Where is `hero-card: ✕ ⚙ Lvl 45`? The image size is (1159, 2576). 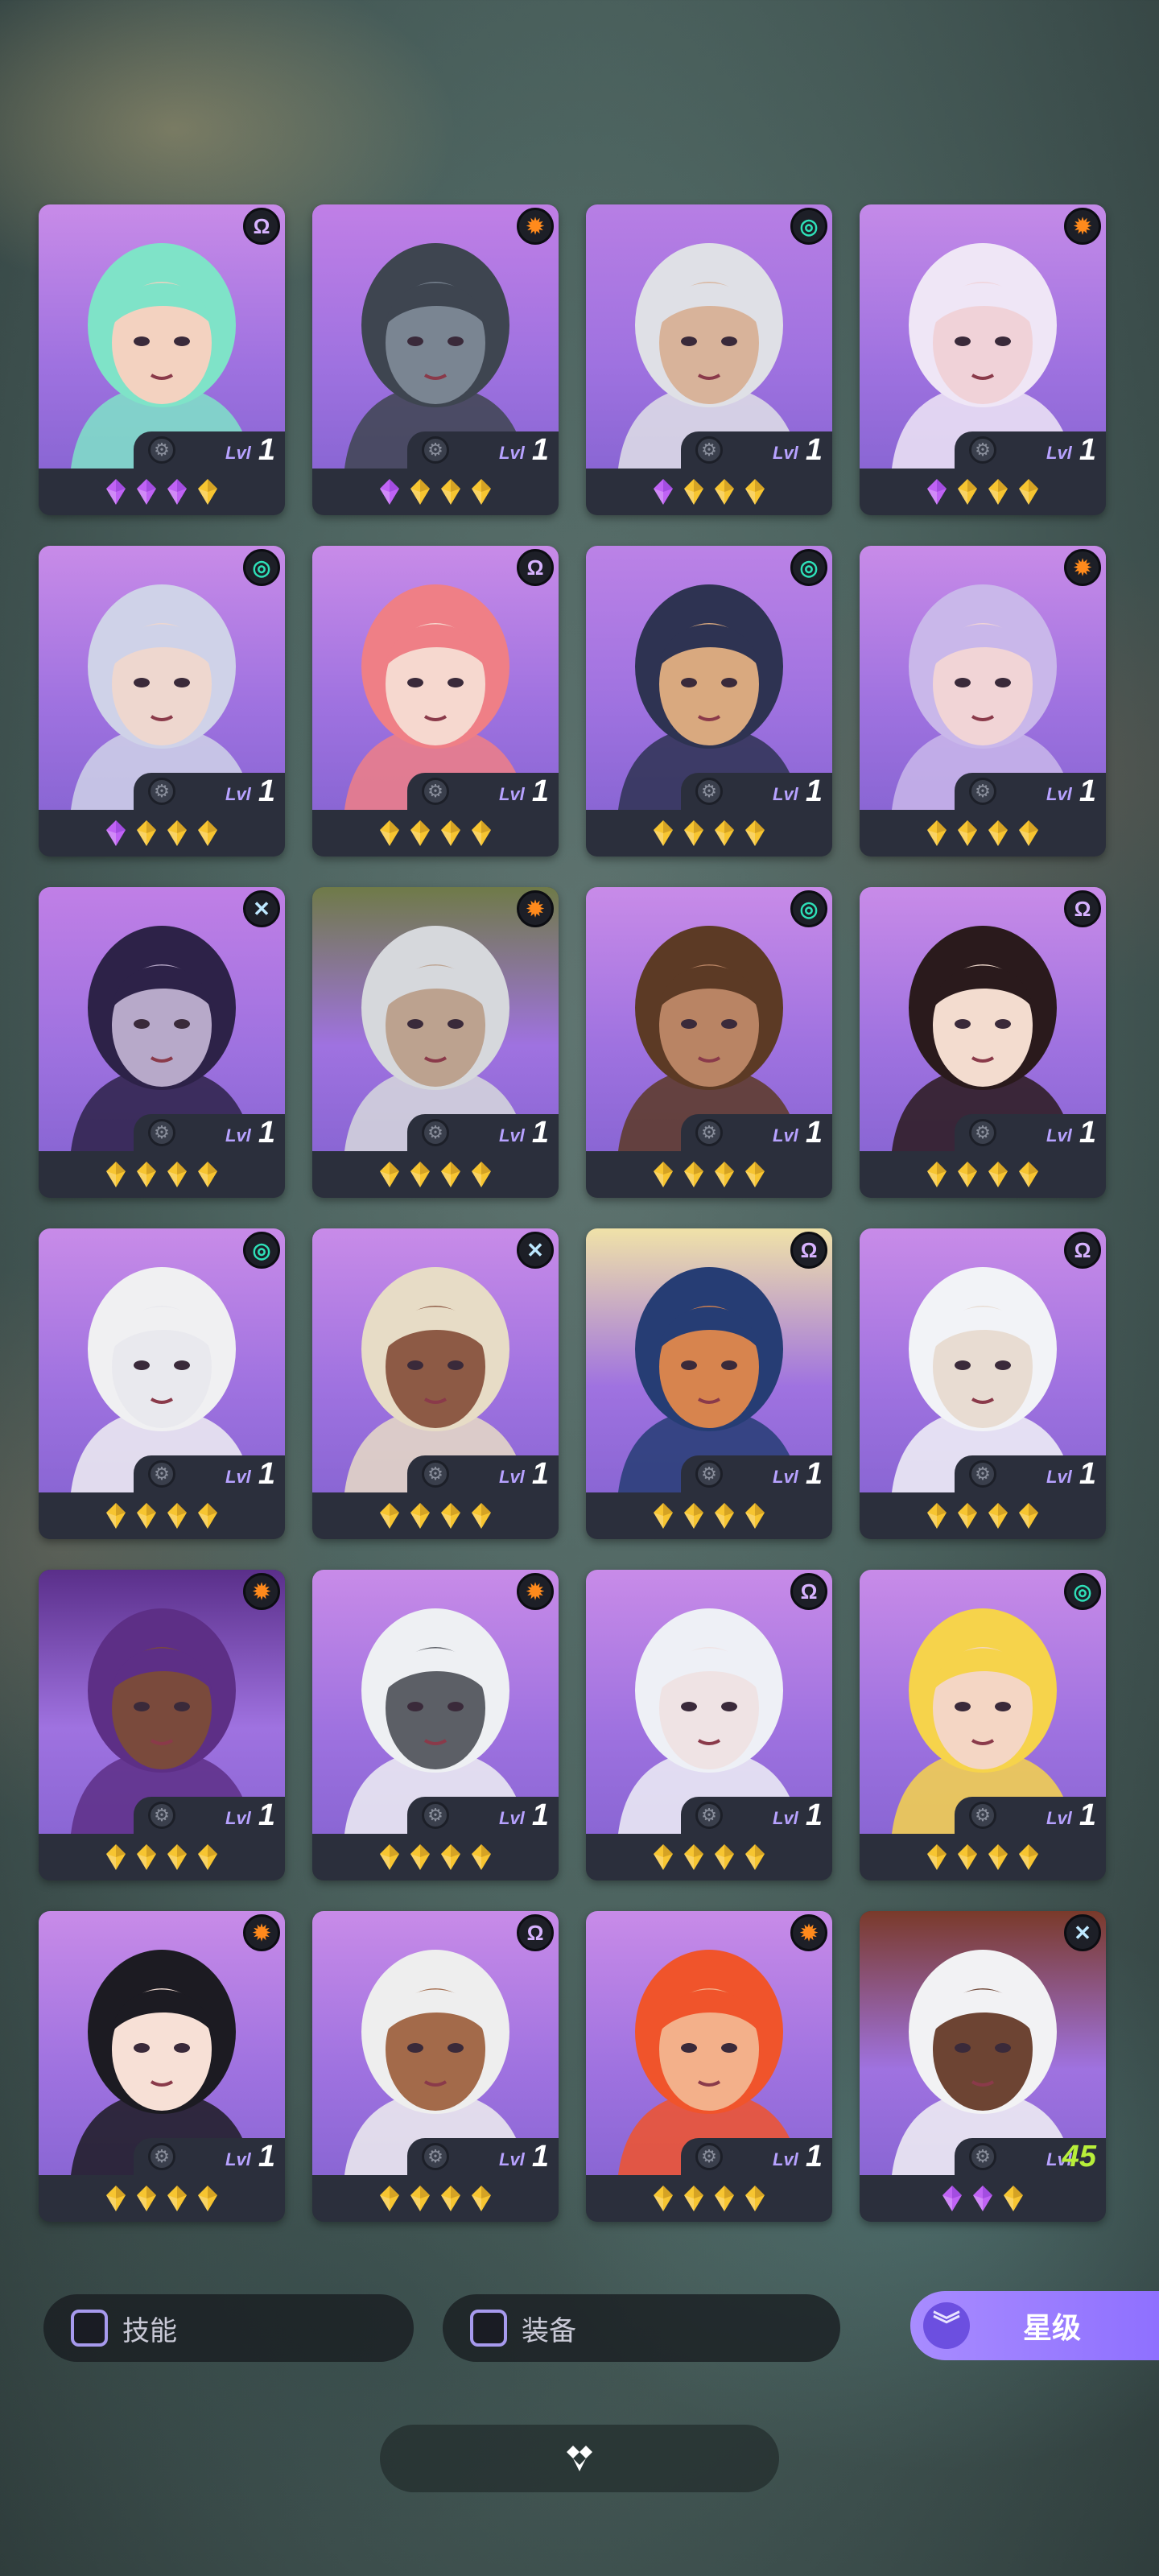 hero-card: ✕ ⚙ Lvl 45 is located at coordinates (983, 2066).